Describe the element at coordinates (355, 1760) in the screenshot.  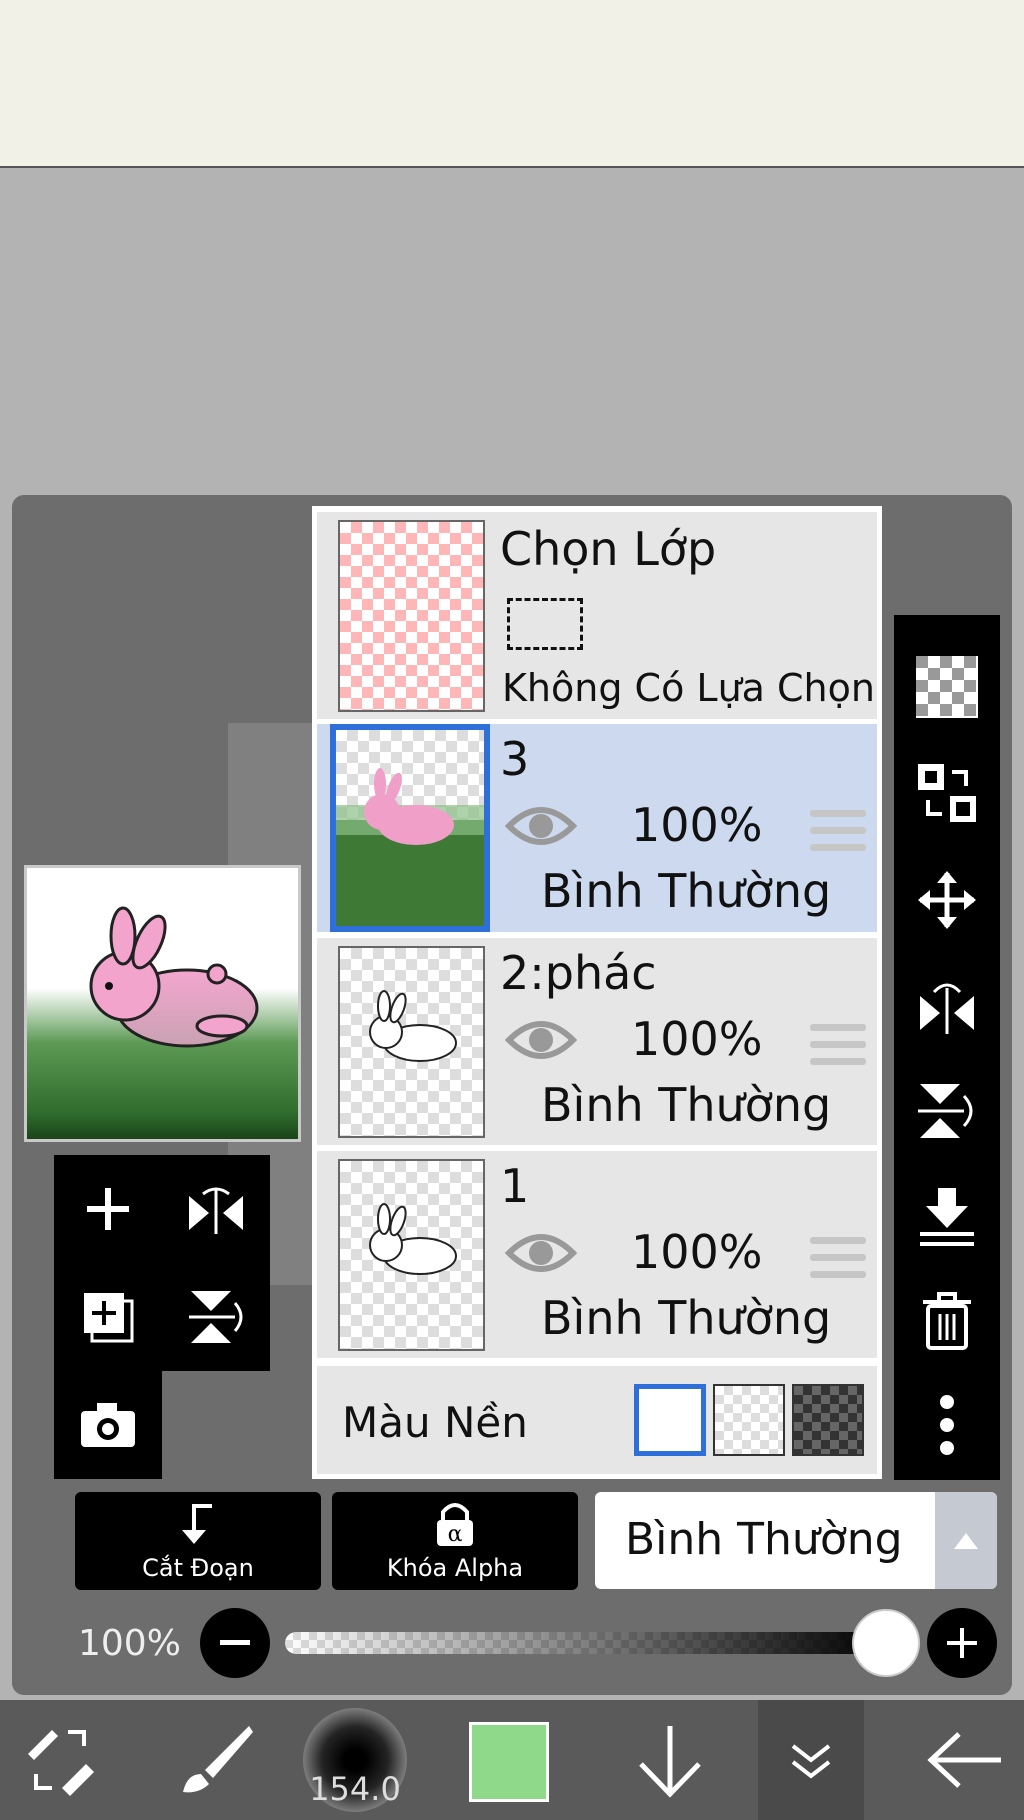
I see `brush-size-button: 154.0` at that location.